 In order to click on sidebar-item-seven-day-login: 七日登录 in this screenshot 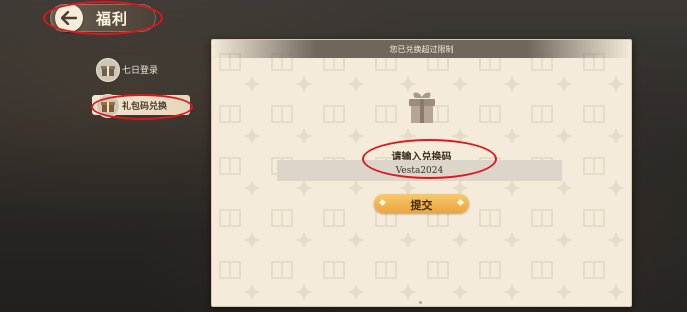, I will do `click(141, 70)`.